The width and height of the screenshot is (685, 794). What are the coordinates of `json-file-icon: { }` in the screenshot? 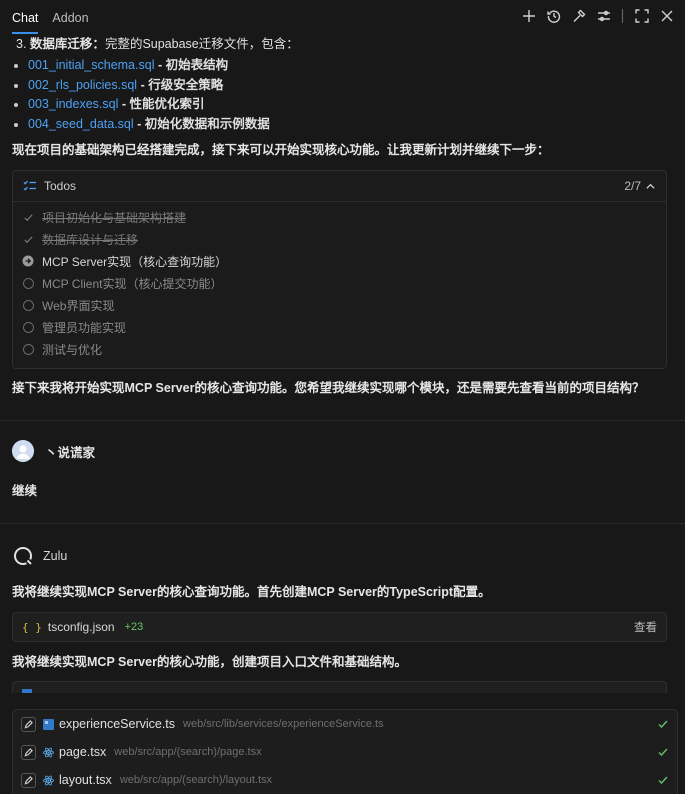 It's located at (32, 627).